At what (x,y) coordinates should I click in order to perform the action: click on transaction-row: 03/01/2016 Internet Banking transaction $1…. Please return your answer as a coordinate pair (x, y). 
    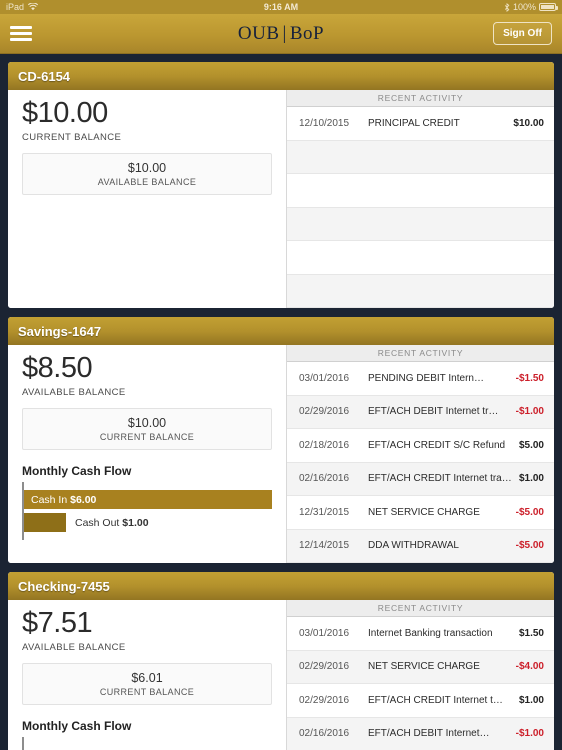
    Looking at the image, I should click on (420, 634).